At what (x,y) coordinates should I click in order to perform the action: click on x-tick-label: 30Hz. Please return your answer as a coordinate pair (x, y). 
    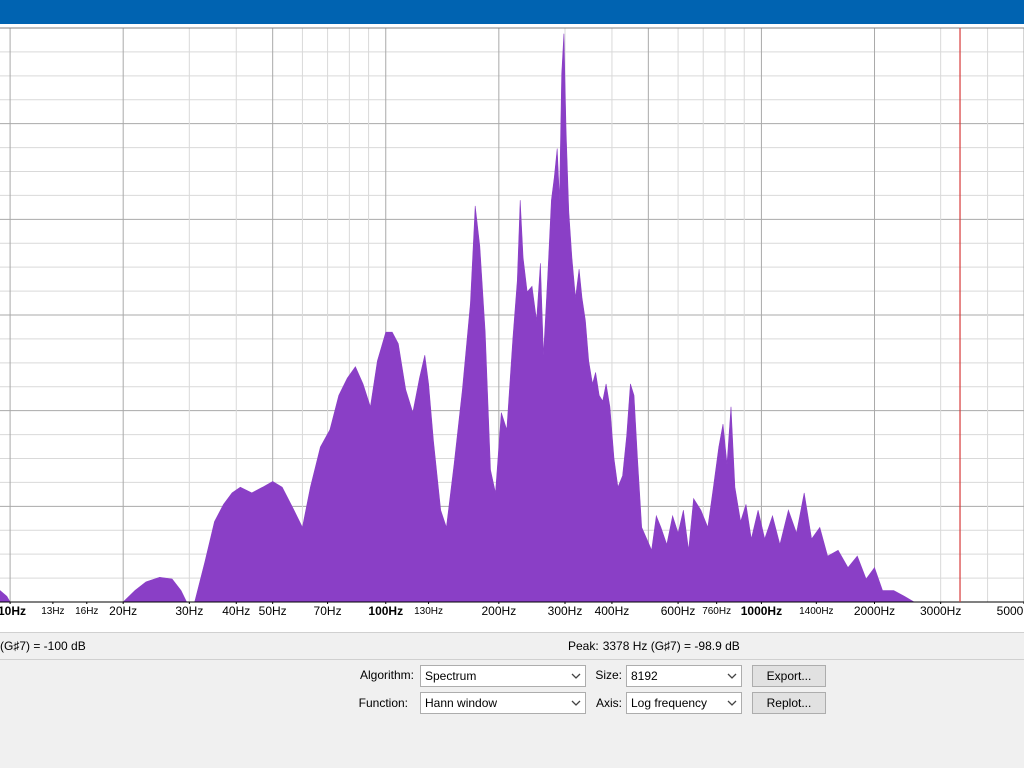
    Looking at the image, I should click on (189, 611).